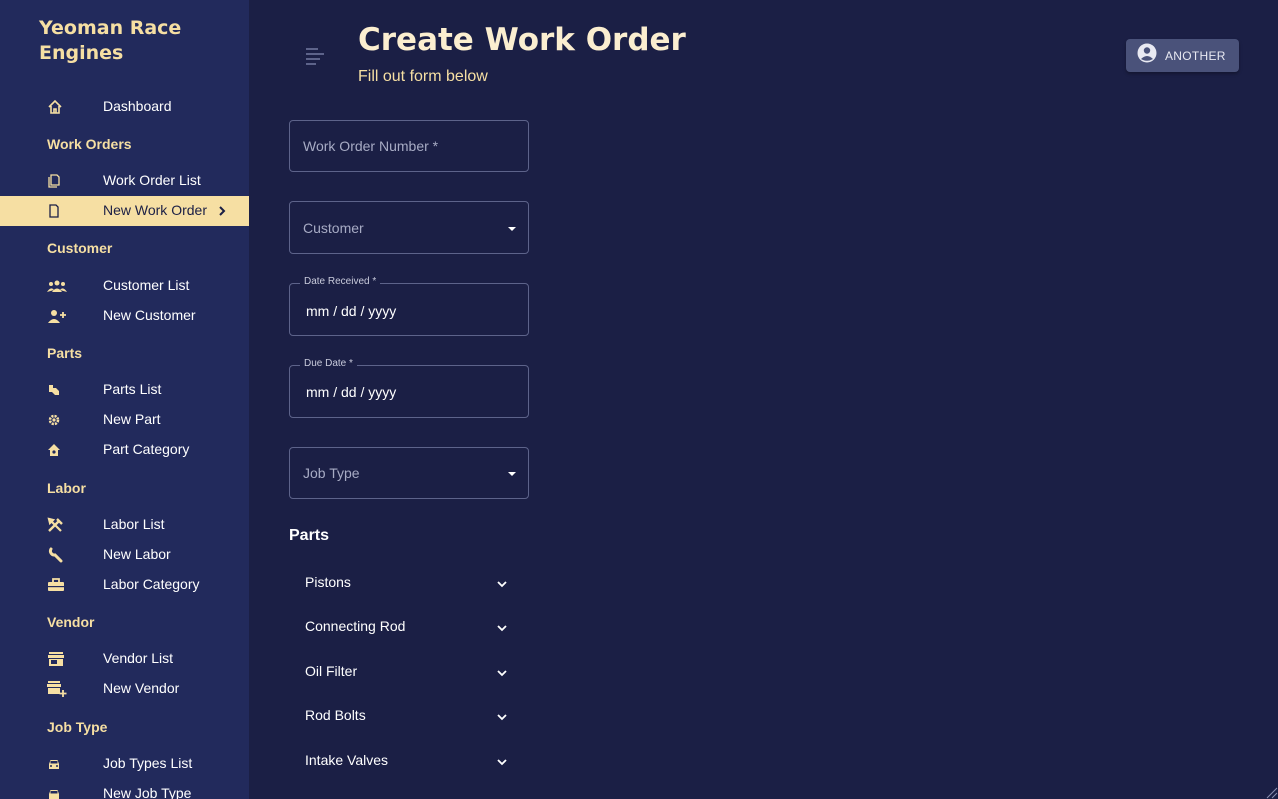 This screenshot has width=1278, height=799. I want to click on parts-accordion-item: Connecting Rod, so click(409, 627).